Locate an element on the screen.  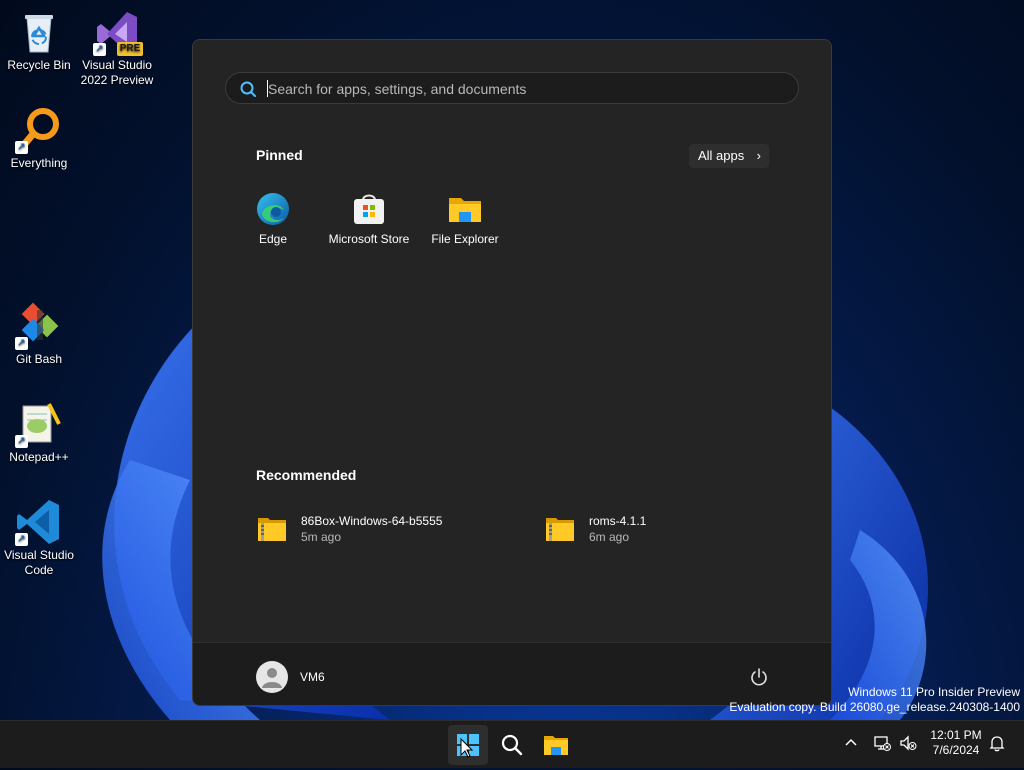
desktop-icon-label: Notepad++ is located at coordinates (39, 457).